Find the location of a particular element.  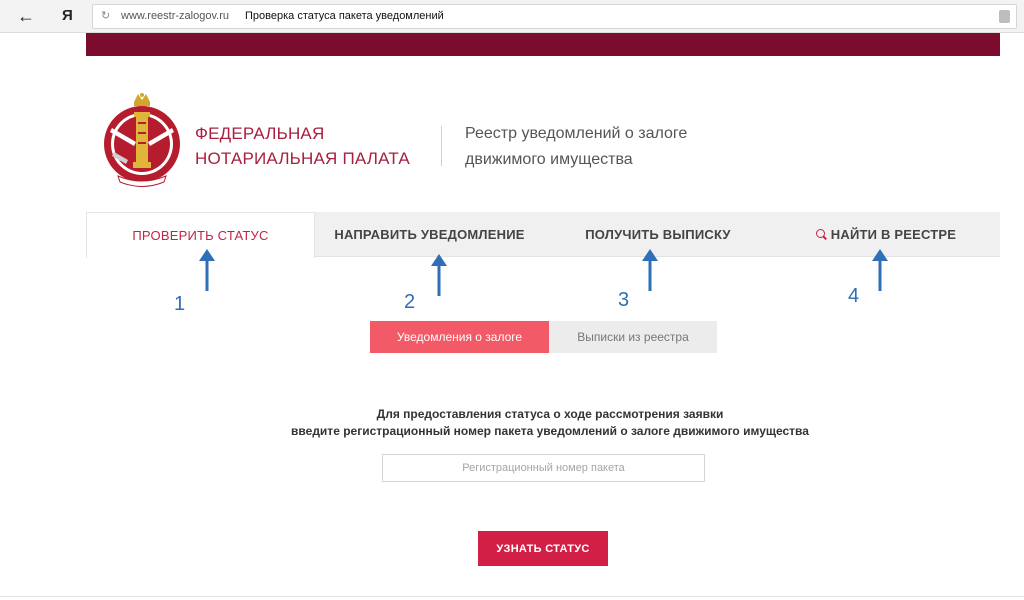

registry-title-line1: Реестр уведомлений о залоге is located at coordinates (576, 133).